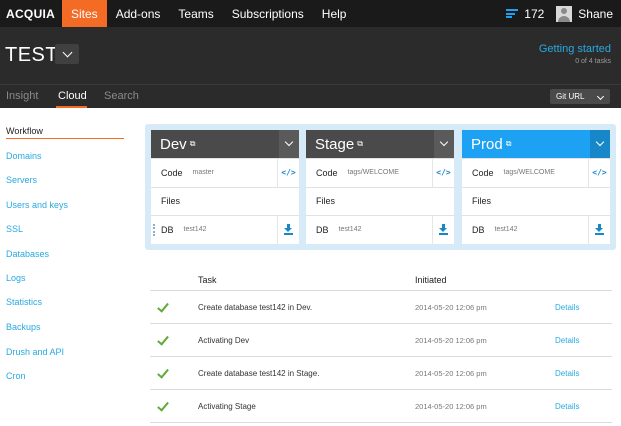 The height and width of the screenshot is (426, 621). I want to click on environment-name: Stage, so click(335, 144).